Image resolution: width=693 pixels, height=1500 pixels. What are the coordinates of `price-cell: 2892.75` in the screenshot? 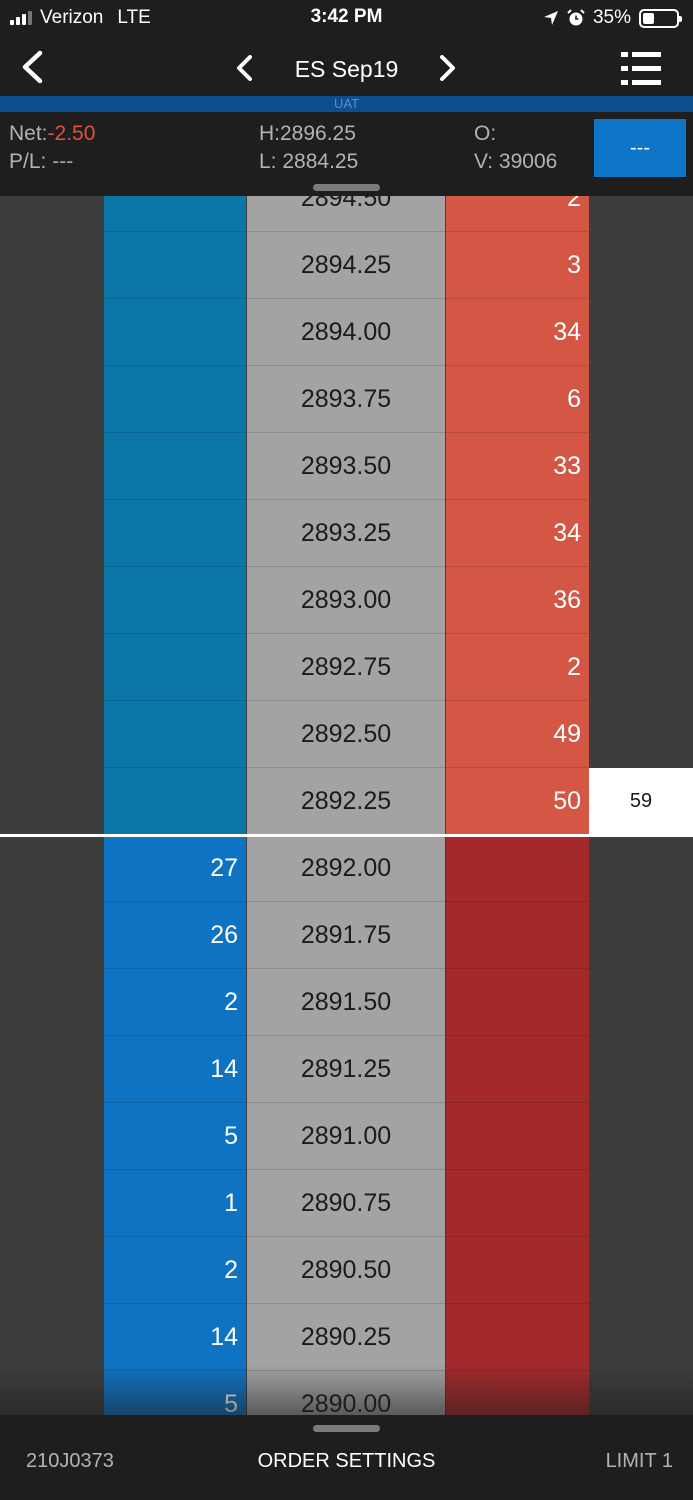 It's located at (346, 667).